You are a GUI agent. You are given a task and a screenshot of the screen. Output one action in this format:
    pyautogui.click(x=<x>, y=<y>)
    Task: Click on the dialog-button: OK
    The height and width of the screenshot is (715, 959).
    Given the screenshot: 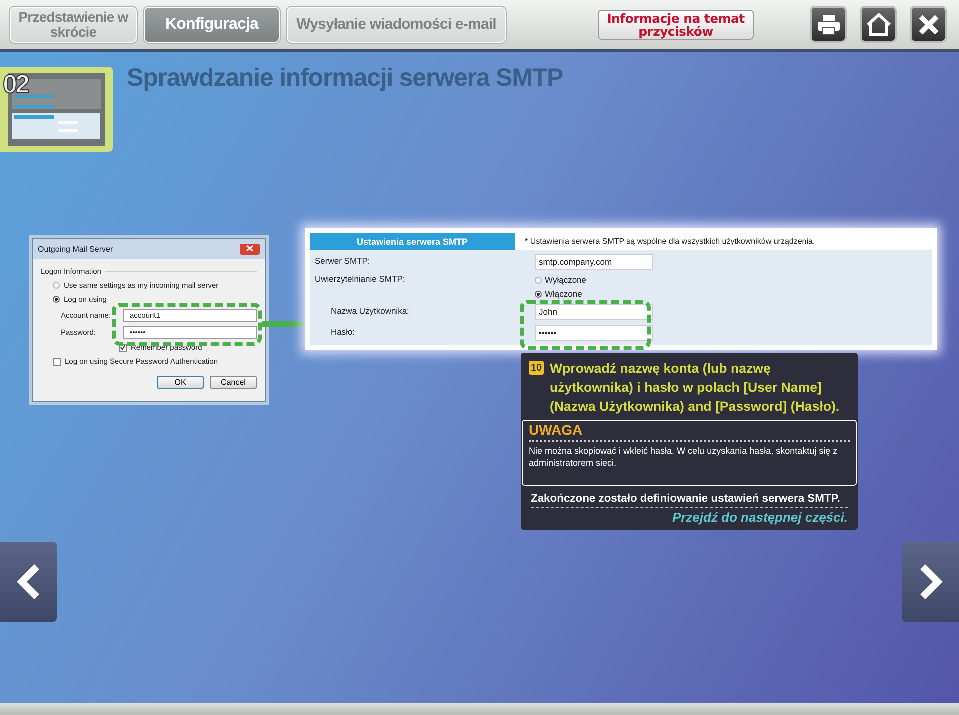 What is the action you would take?
    pyautogui.click(x=180, y=382)
    